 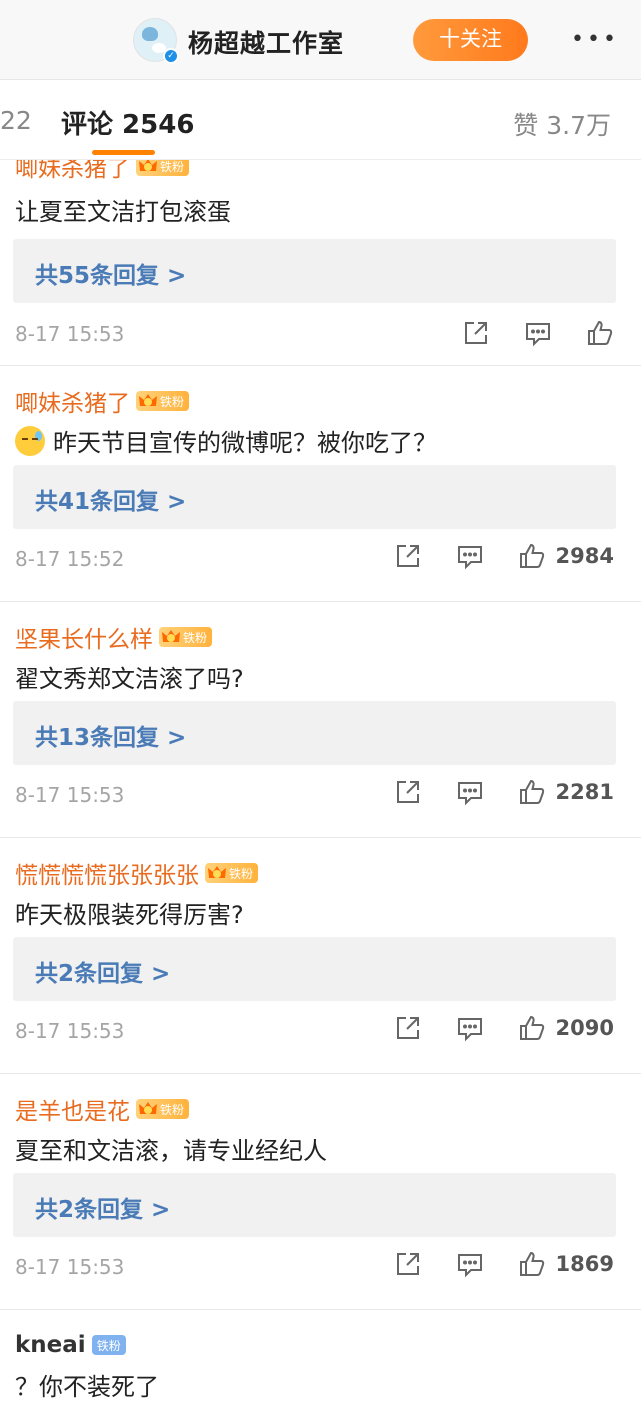 I want to click on reply-summary: 共55条回复 >, so click(x=314, y=271).